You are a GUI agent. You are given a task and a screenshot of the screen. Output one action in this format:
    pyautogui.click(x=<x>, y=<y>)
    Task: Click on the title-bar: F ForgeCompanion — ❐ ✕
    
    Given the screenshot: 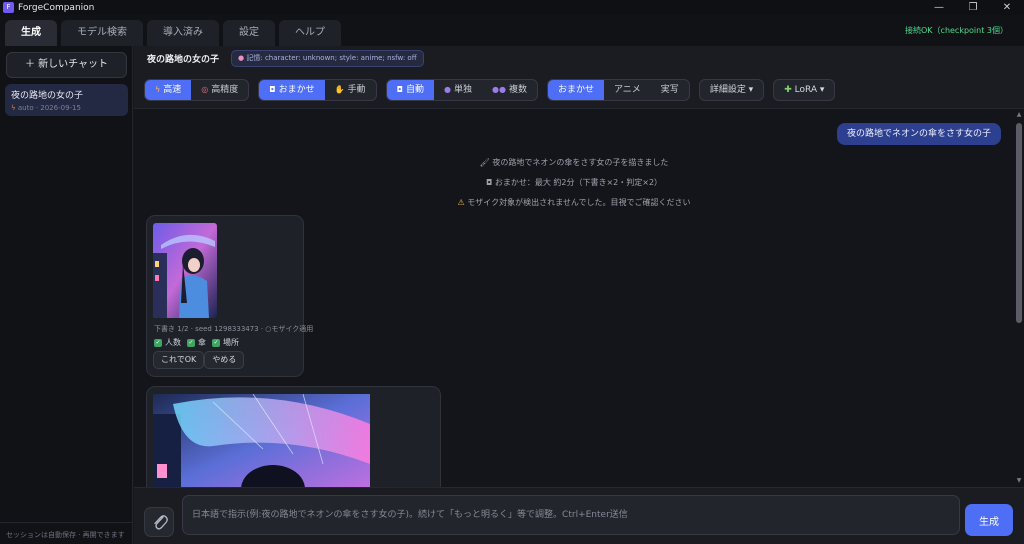 What is the action you would take?
    pyautogui.click(x=512, y=7)
    